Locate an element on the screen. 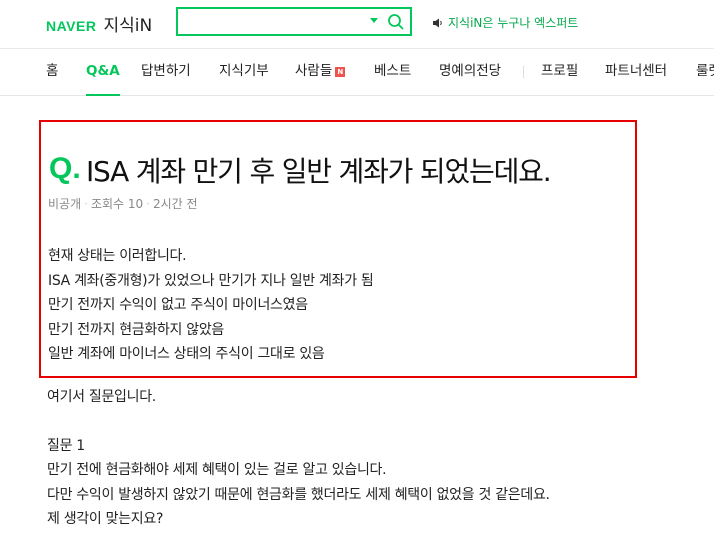 Image resolution: width=714 pixels, height=547 pixels. nav-divider is located at coordinates (523, 72).